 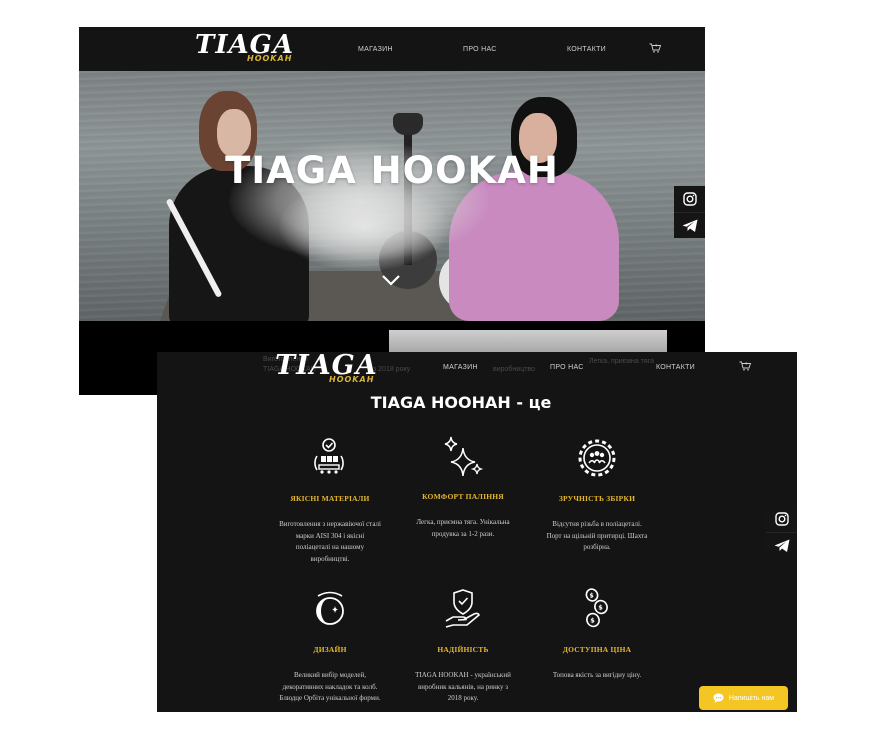 I want to click on materials-icon, so click(x=329, y=456).